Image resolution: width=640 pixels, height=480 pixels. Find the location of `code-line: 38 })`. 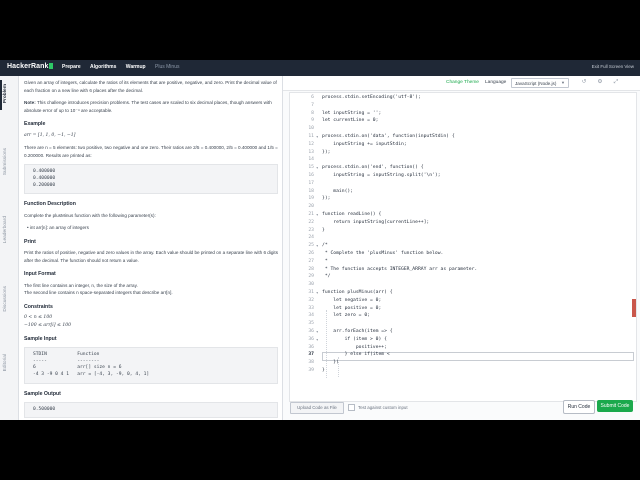

code-line: 38 }) is located at coordinates (463, 364).